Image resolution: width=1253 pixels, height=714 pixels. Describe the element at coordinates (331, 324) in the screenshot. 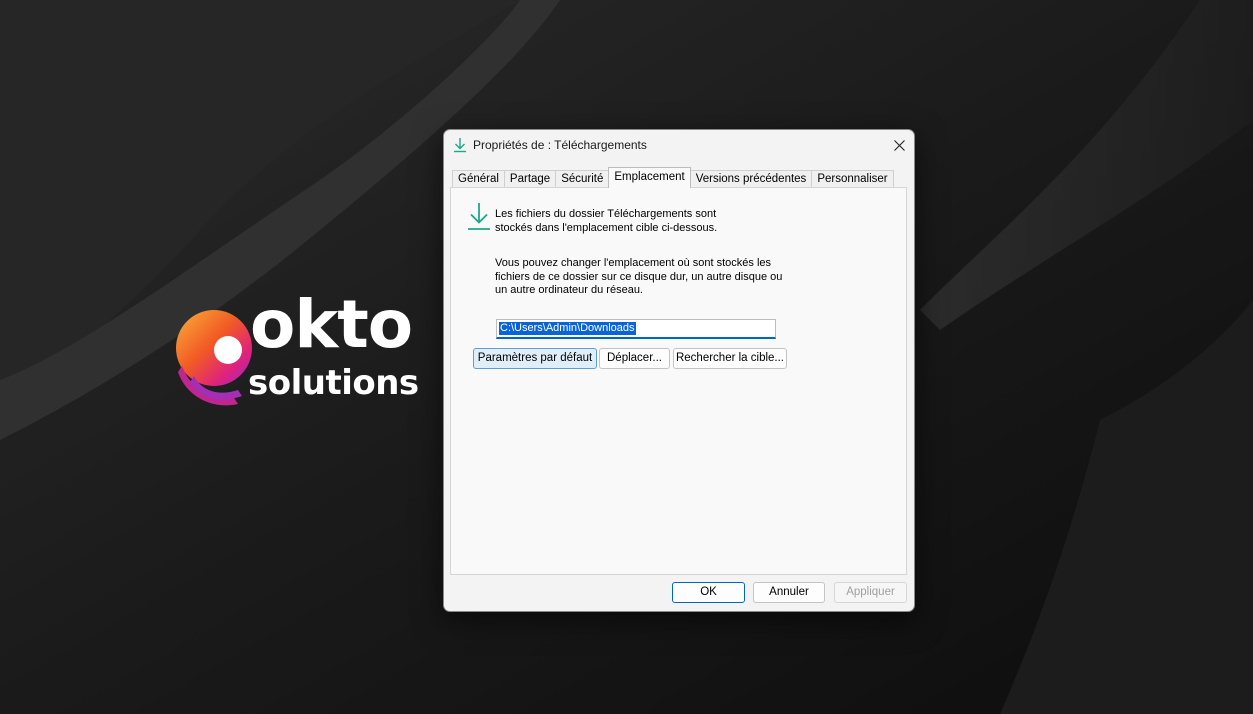

I see `logo-okto-text: okto` at that location.